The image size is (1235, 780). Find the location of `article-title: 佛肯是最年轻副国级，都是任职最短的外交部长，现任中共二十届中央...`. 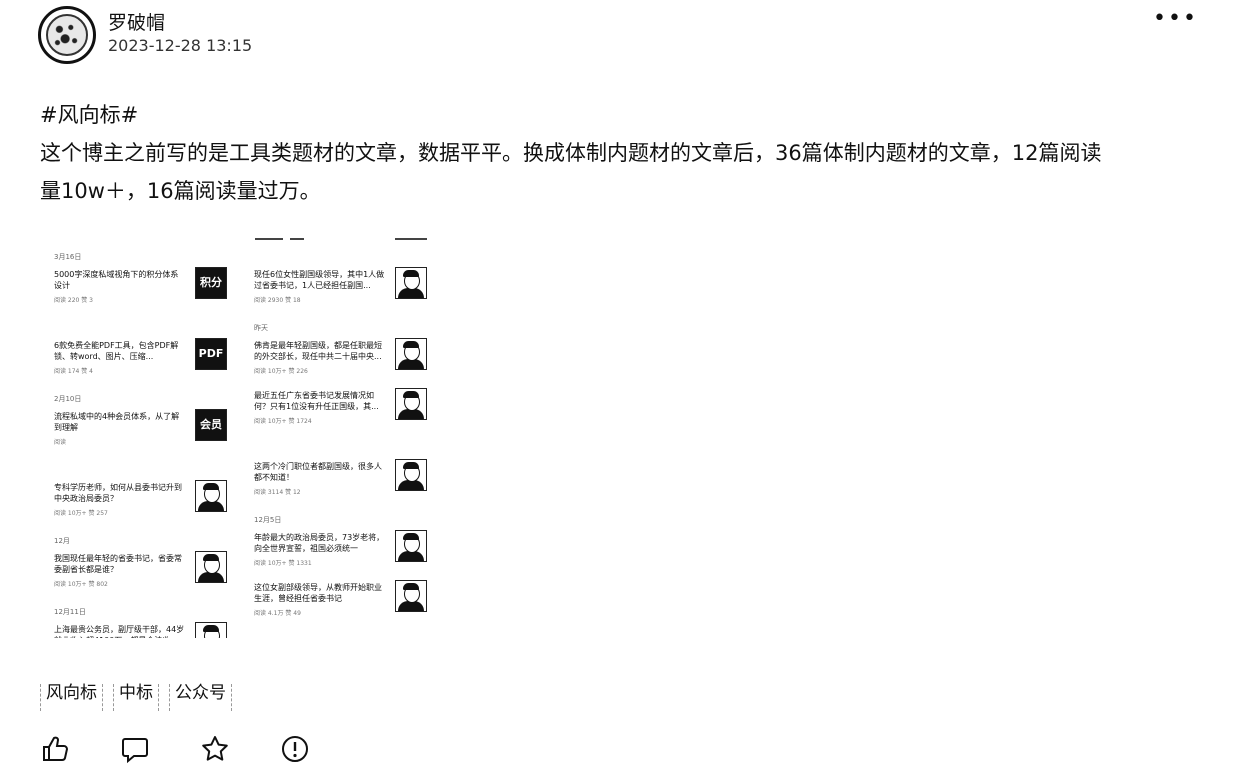

article-title: 佛肯是最年轻副国级，都是任职最短的外交部长，现任中共二十届中央... is located at coordinates (318, 351).